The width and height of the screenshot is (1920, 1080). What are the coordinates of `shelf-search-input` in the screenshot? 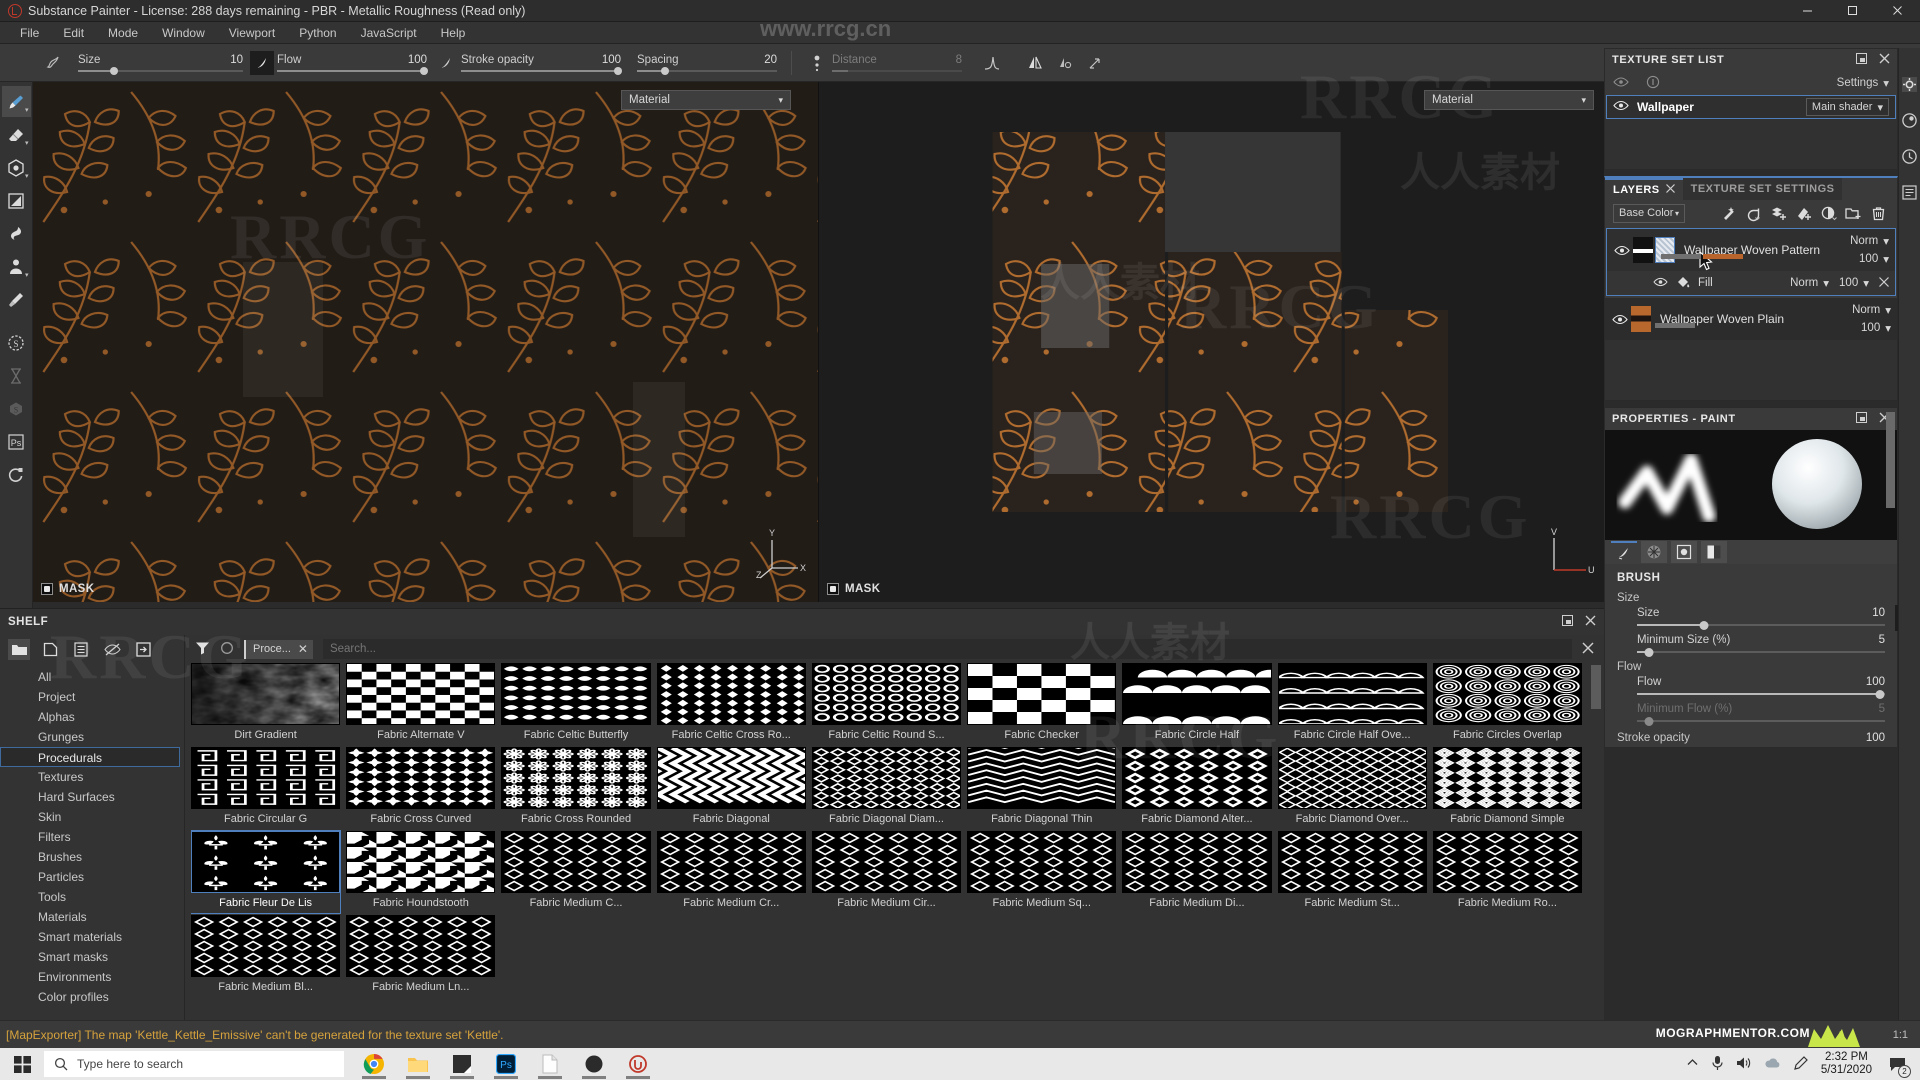 It's located at (947, 649).